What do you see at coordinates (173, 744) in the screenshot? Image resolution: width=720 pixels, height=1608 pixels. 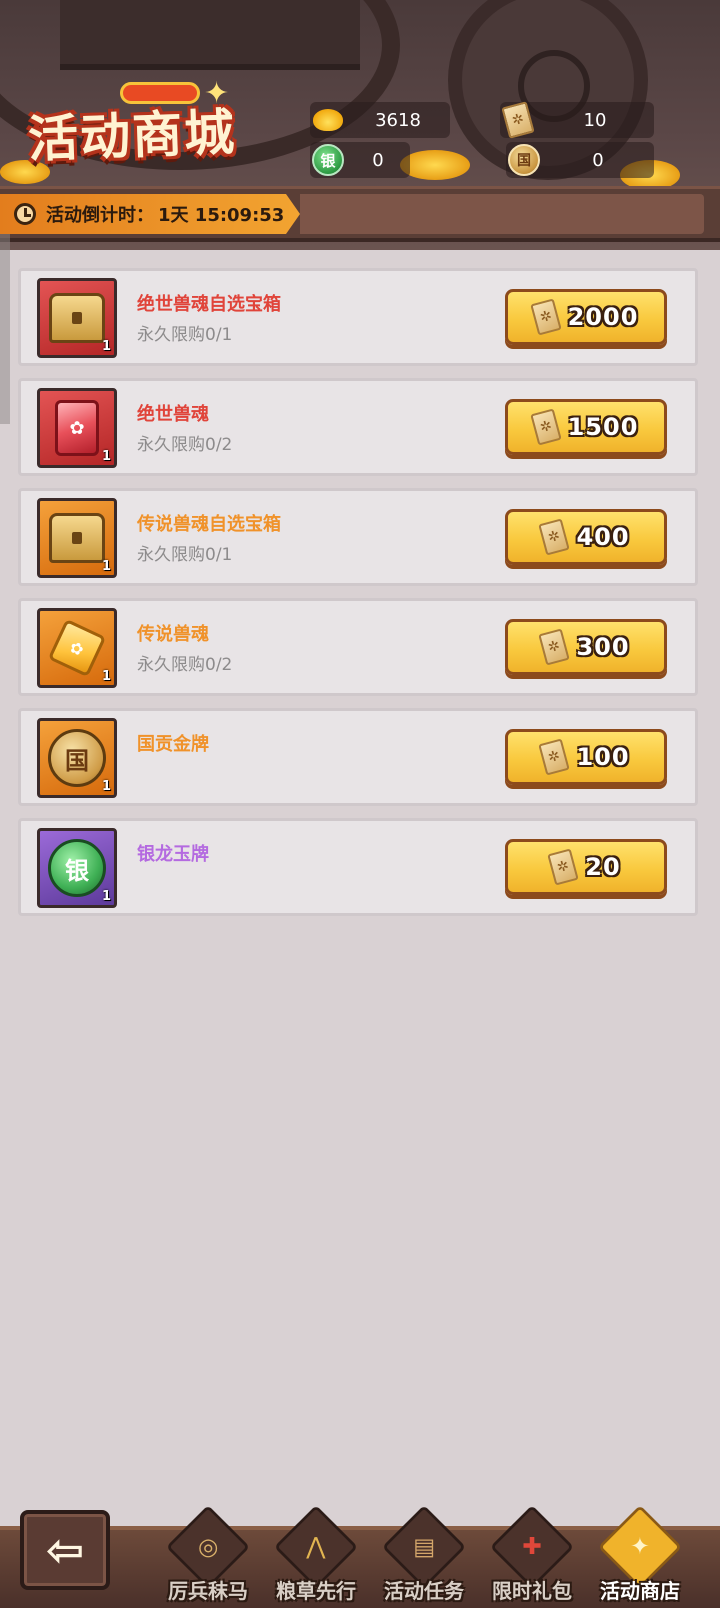 I see `item-name: 国贡金牌` at bounding box center [173, 744].